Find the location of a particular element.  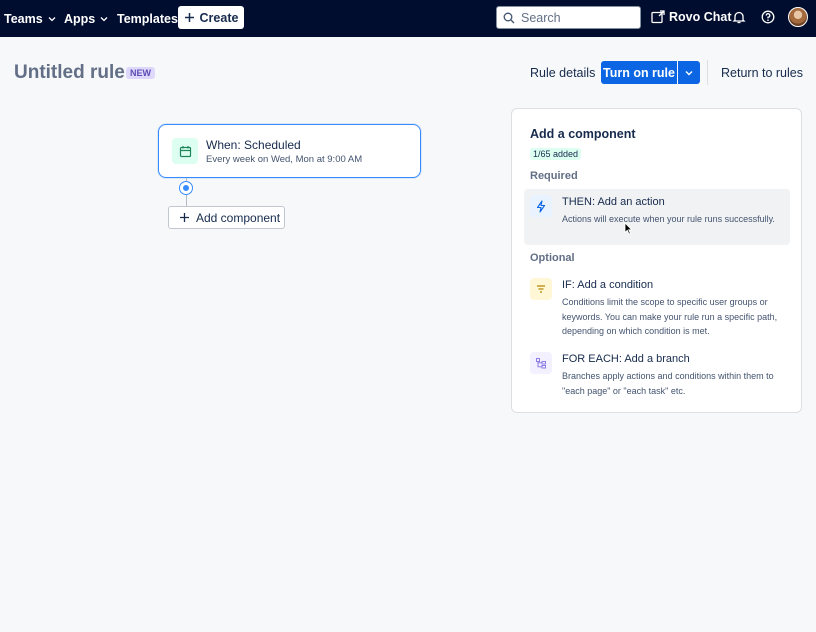

top-navigation: Teams Apps Templates Create Rovo Chat is located at coordinates (408, 18).